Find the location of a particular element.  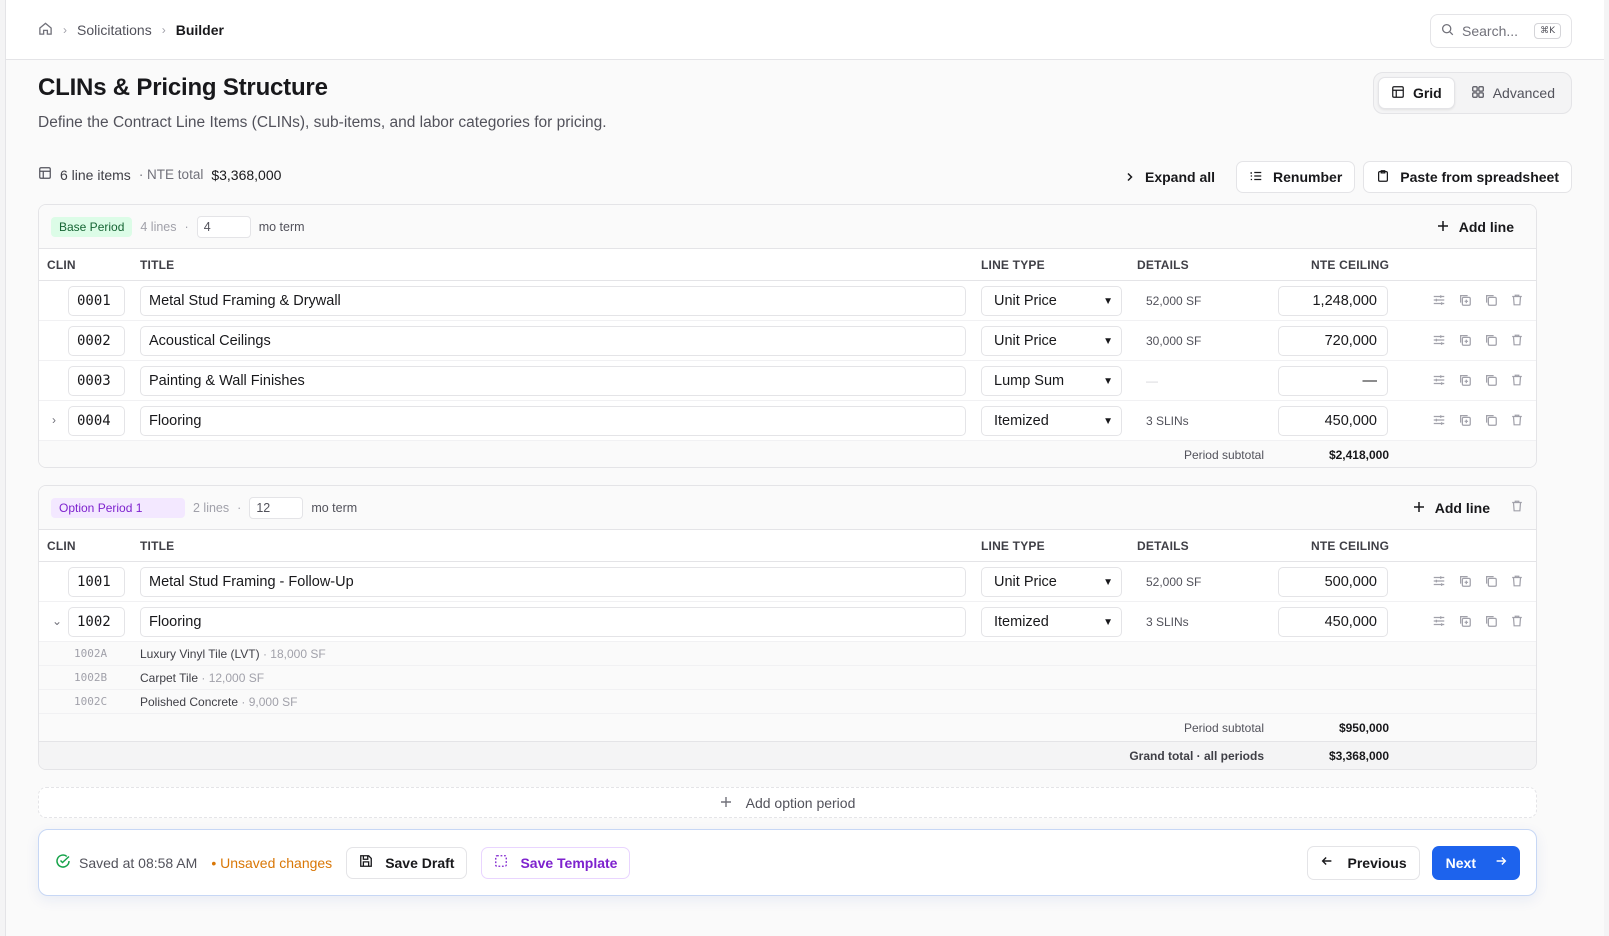

add-option-period-button: Add option period is located at coordinates (787, 802).